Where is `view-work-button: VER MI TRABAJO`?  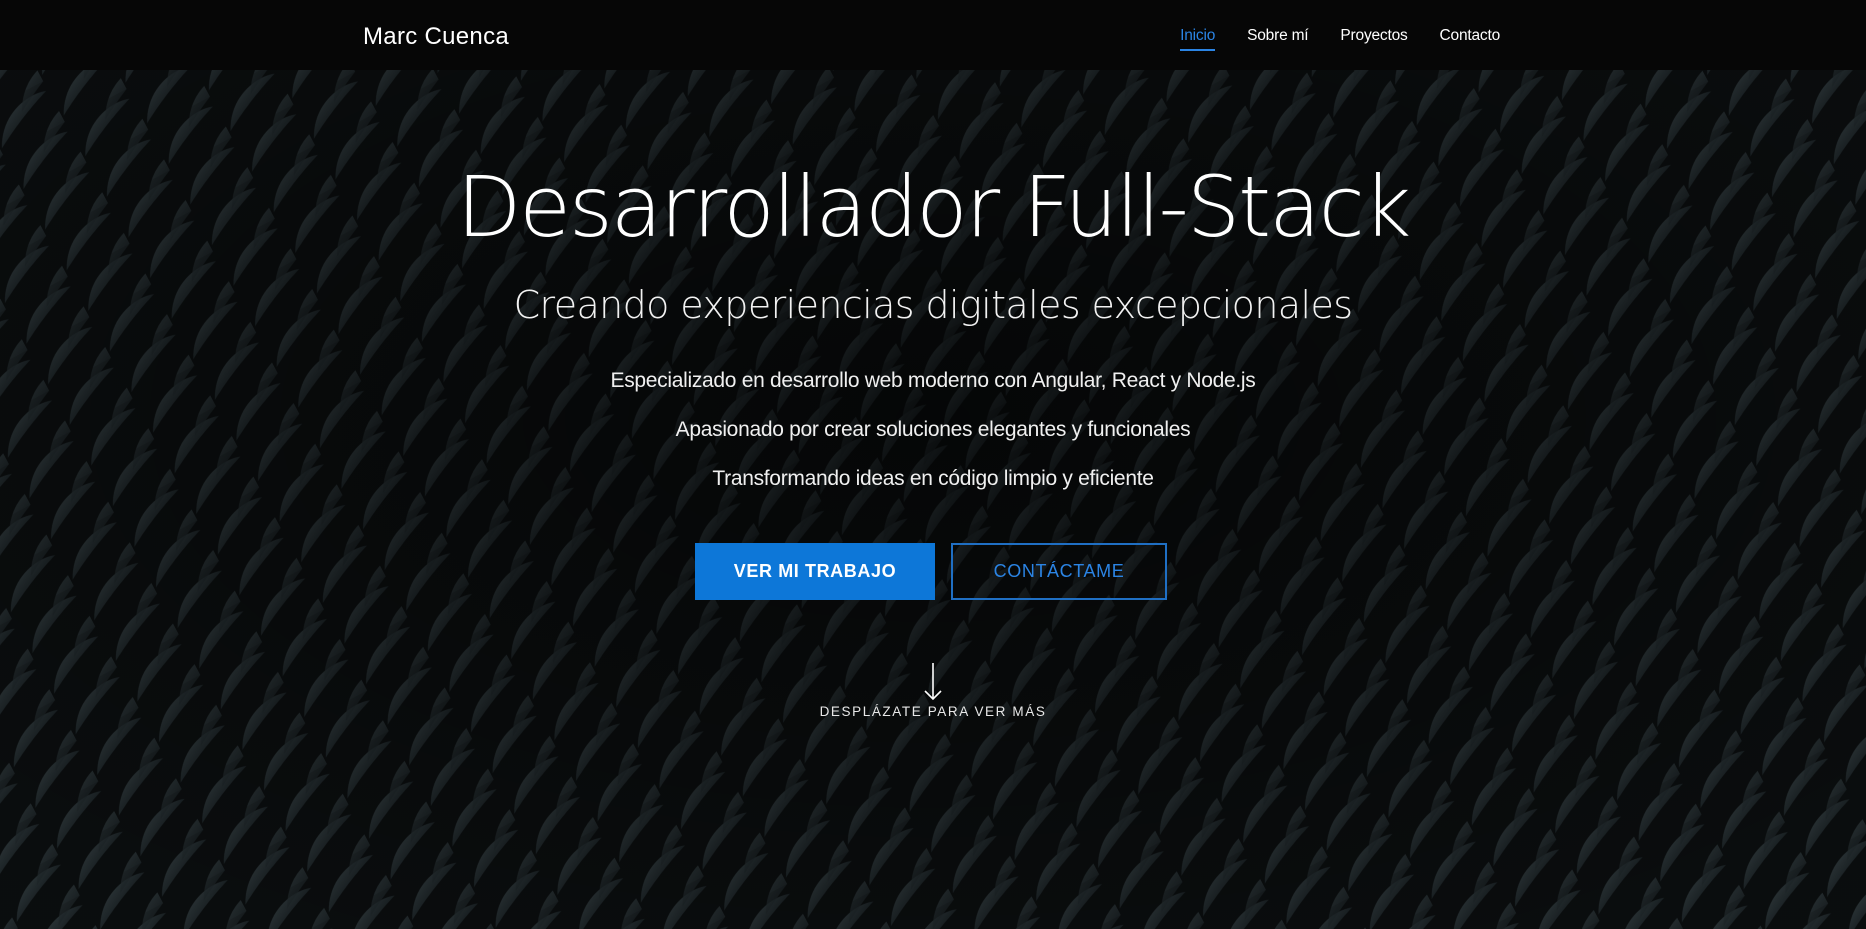
view-work-button: VER MI TRABAJO is located at coordinates (815, 571).